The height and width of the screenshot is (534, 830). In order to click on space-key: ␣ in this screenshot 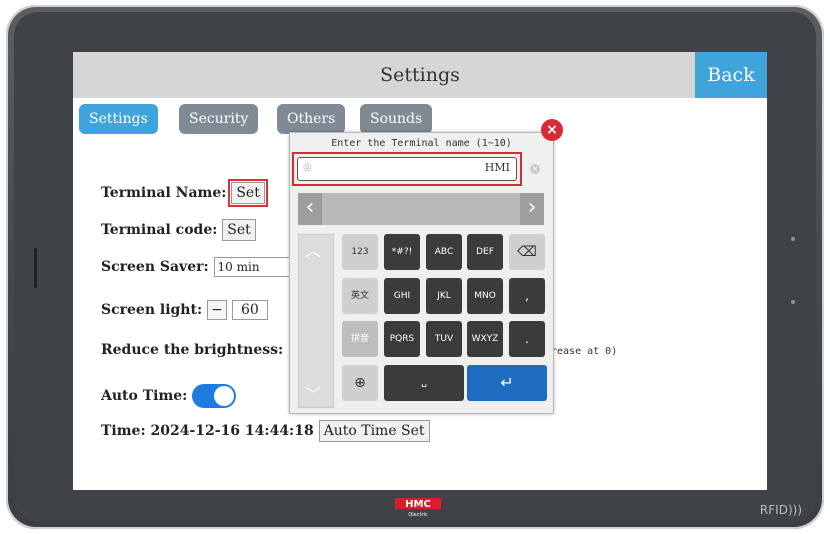, I will do `click(424, 383)`.